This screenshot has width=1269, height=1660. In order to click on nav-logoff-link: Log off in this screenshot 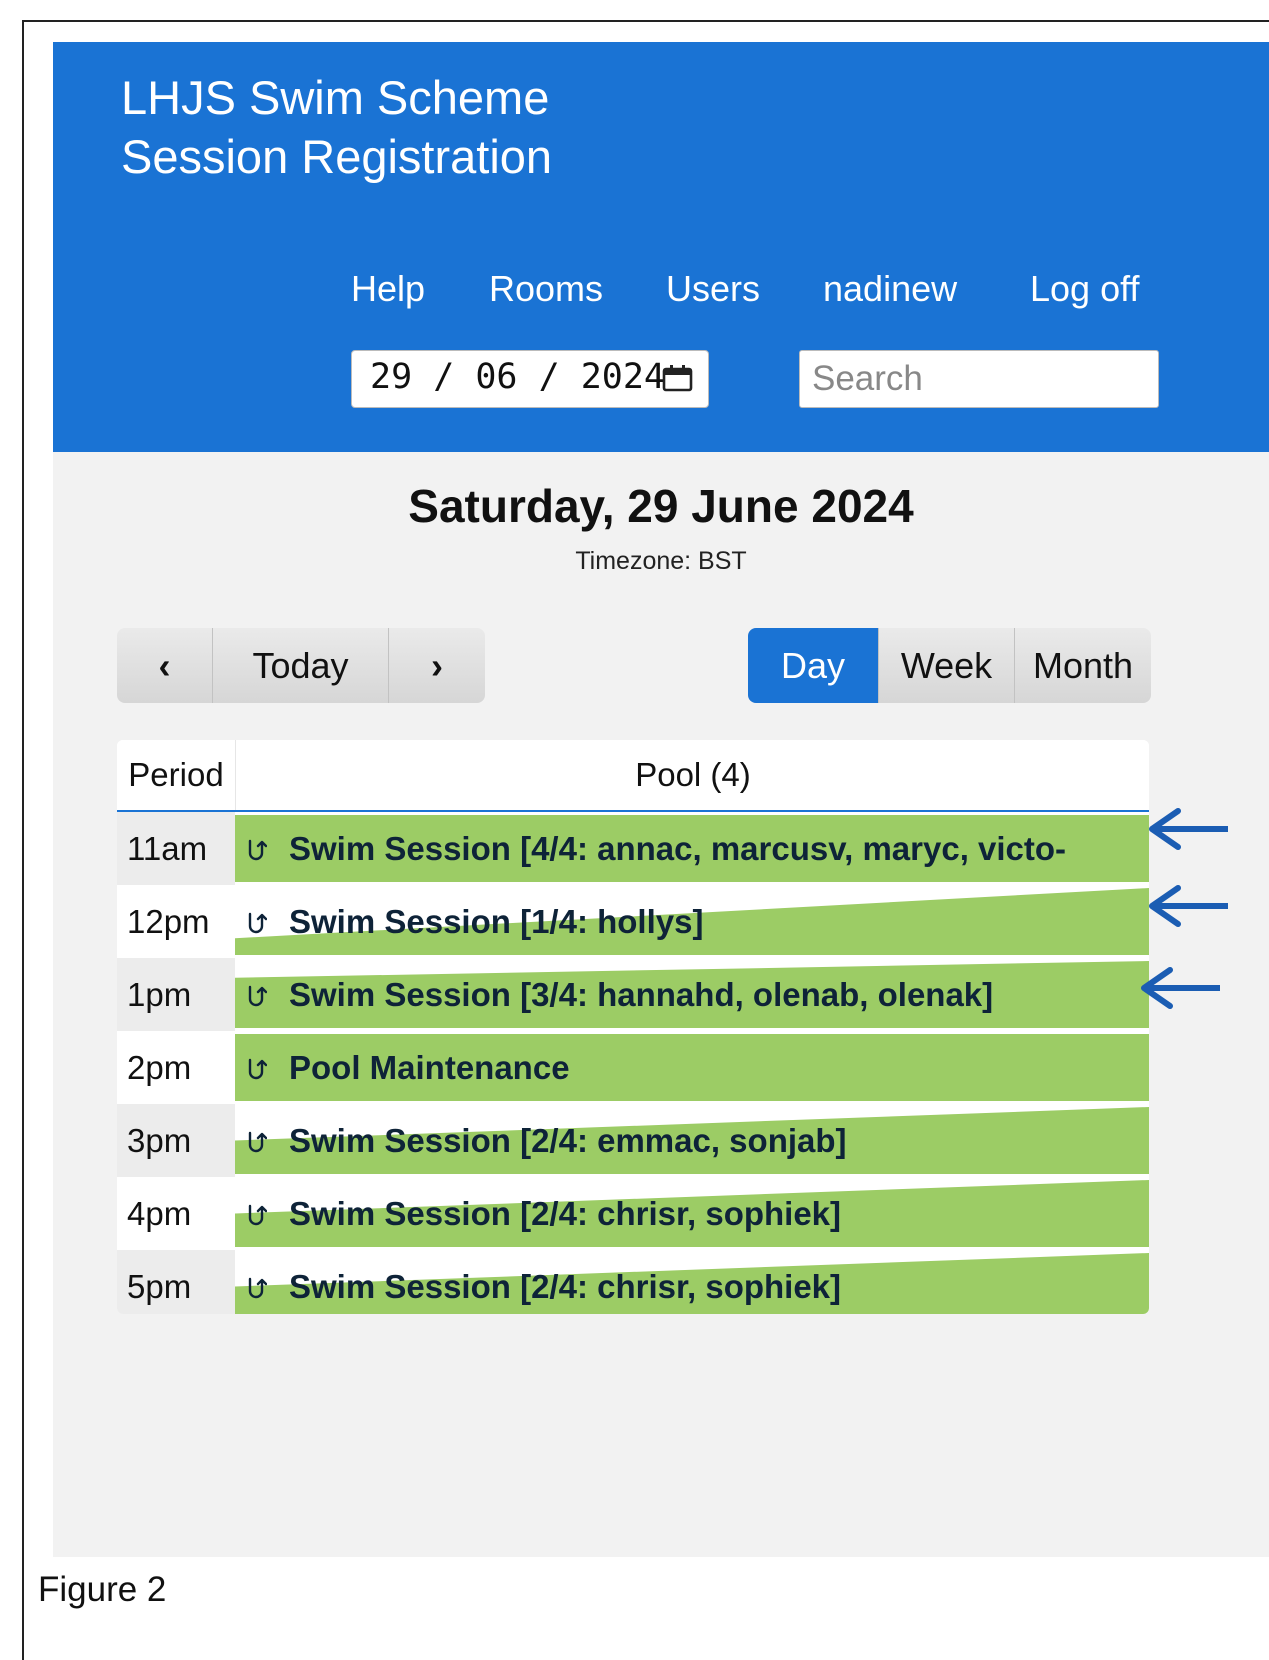, I will do `click(1084, 289)`.